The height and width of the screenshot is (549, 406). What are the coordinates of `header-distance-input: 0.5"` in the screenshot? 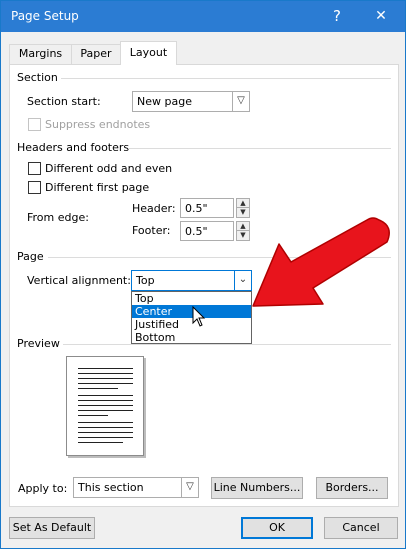 It's located at (207, 208).